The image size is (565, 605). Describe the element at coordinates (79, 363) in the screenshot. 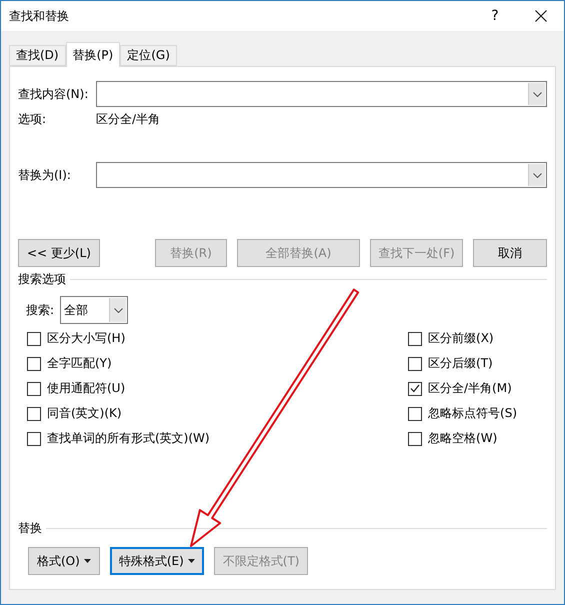

I see `checkbox-label: 全字匹配(Y)` at that location.